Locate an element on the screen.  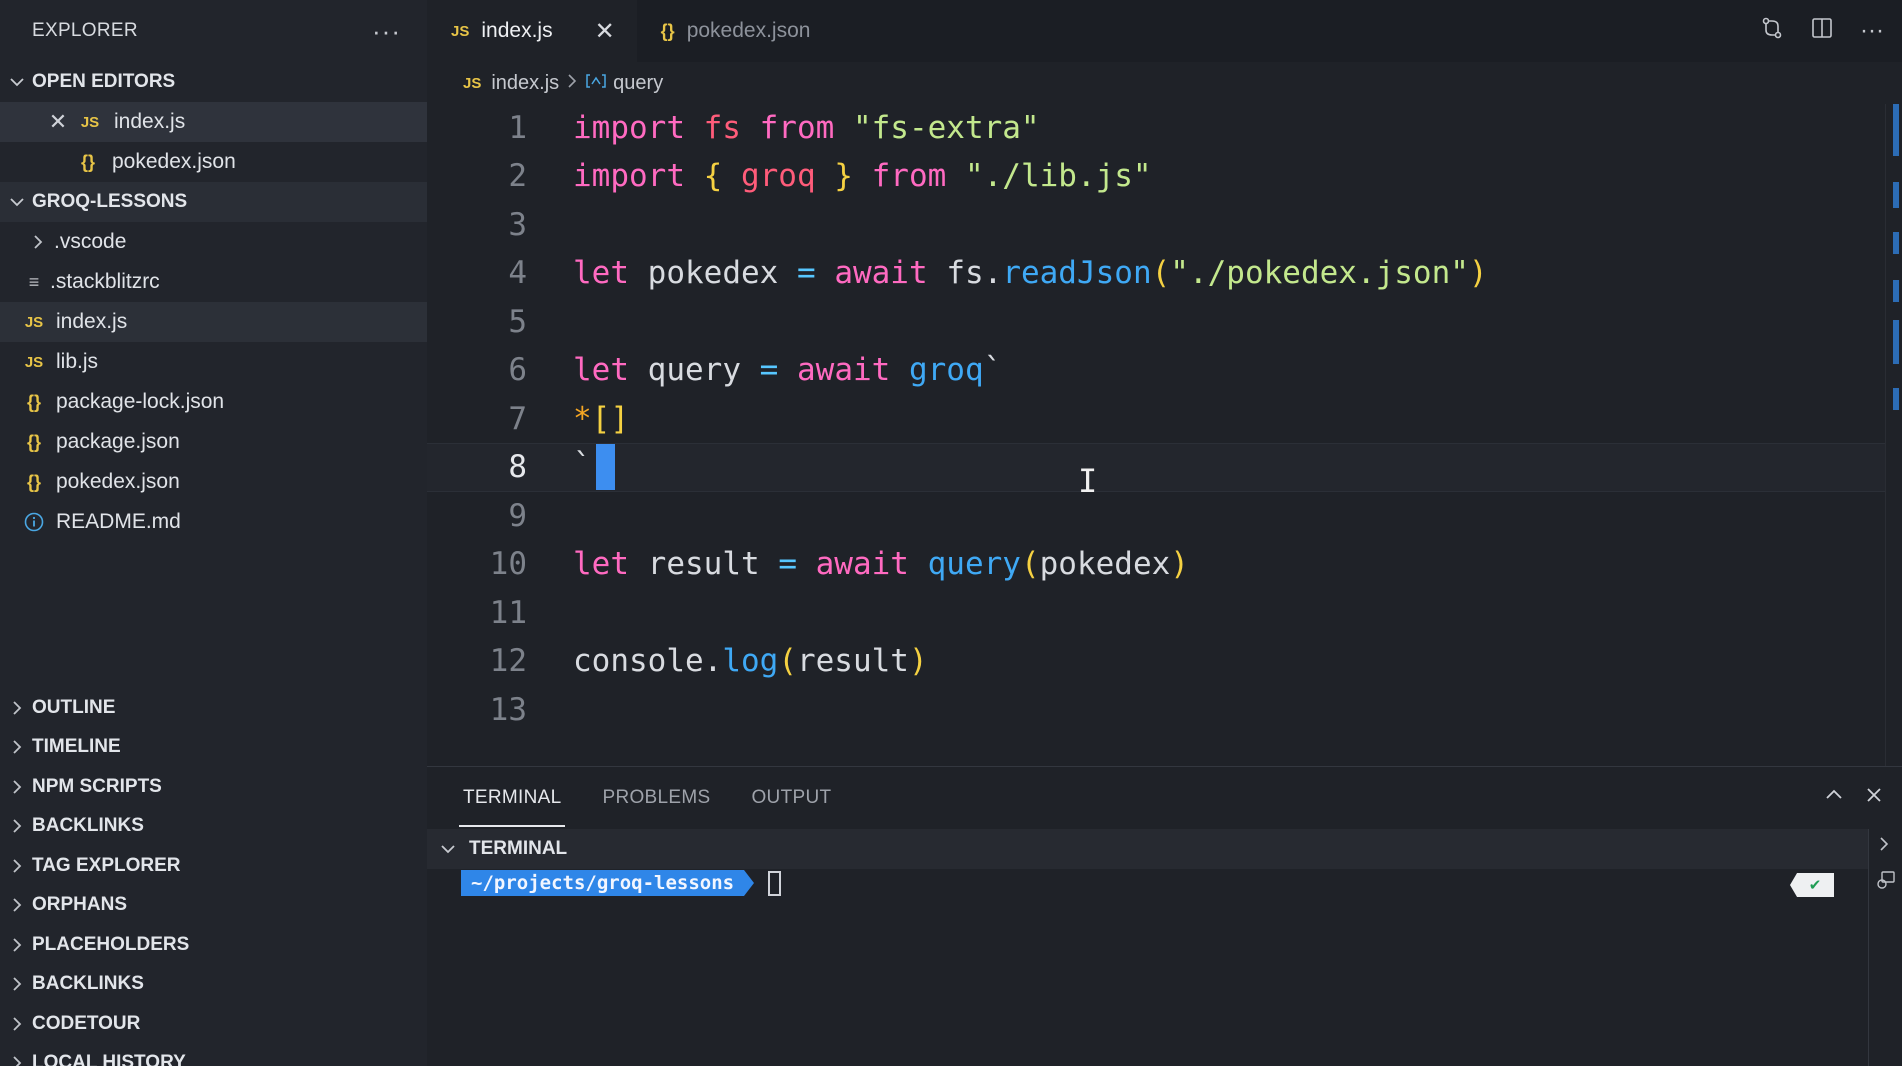
more-actions-icon: ··· is located at coordinates (1872, 31).